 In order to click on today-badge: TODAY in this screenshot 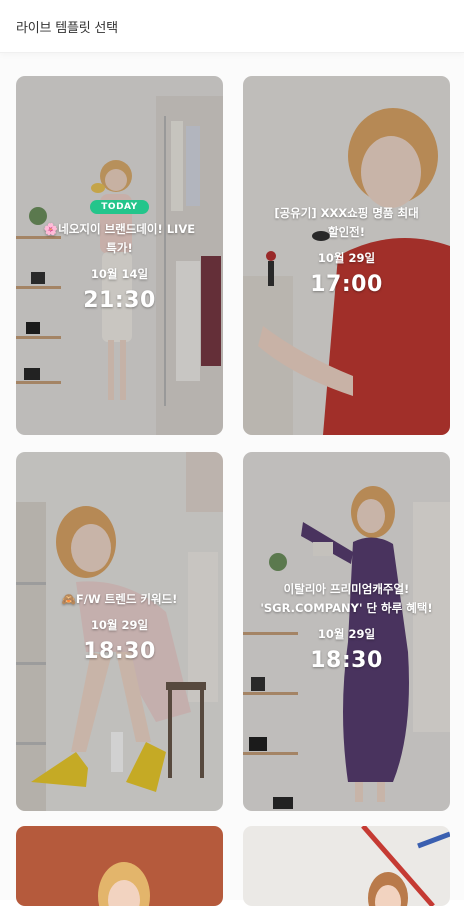, I will do `click(119, 207)`.